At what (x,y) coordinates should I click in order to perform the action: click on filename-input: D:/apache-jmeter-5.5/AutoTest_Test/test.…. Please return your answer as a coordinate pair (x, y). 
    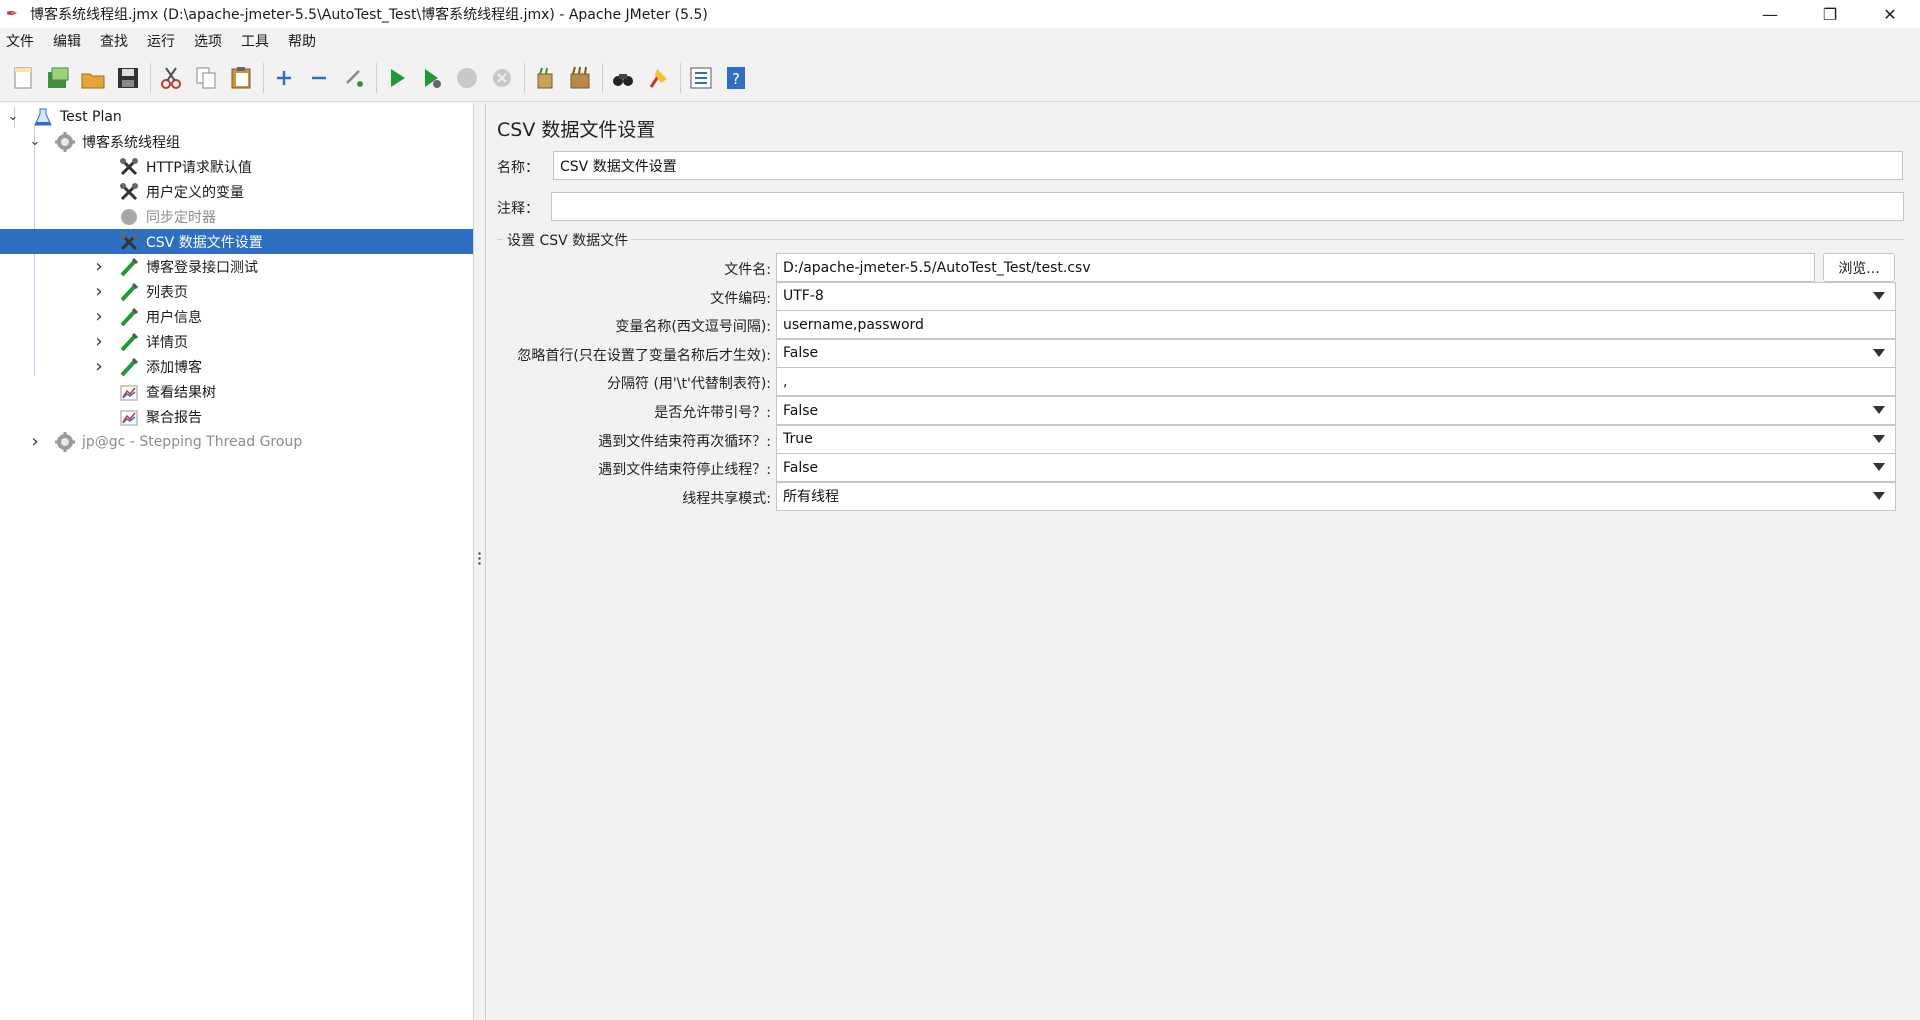
    Looking at the image, I should click on (1295, 267).